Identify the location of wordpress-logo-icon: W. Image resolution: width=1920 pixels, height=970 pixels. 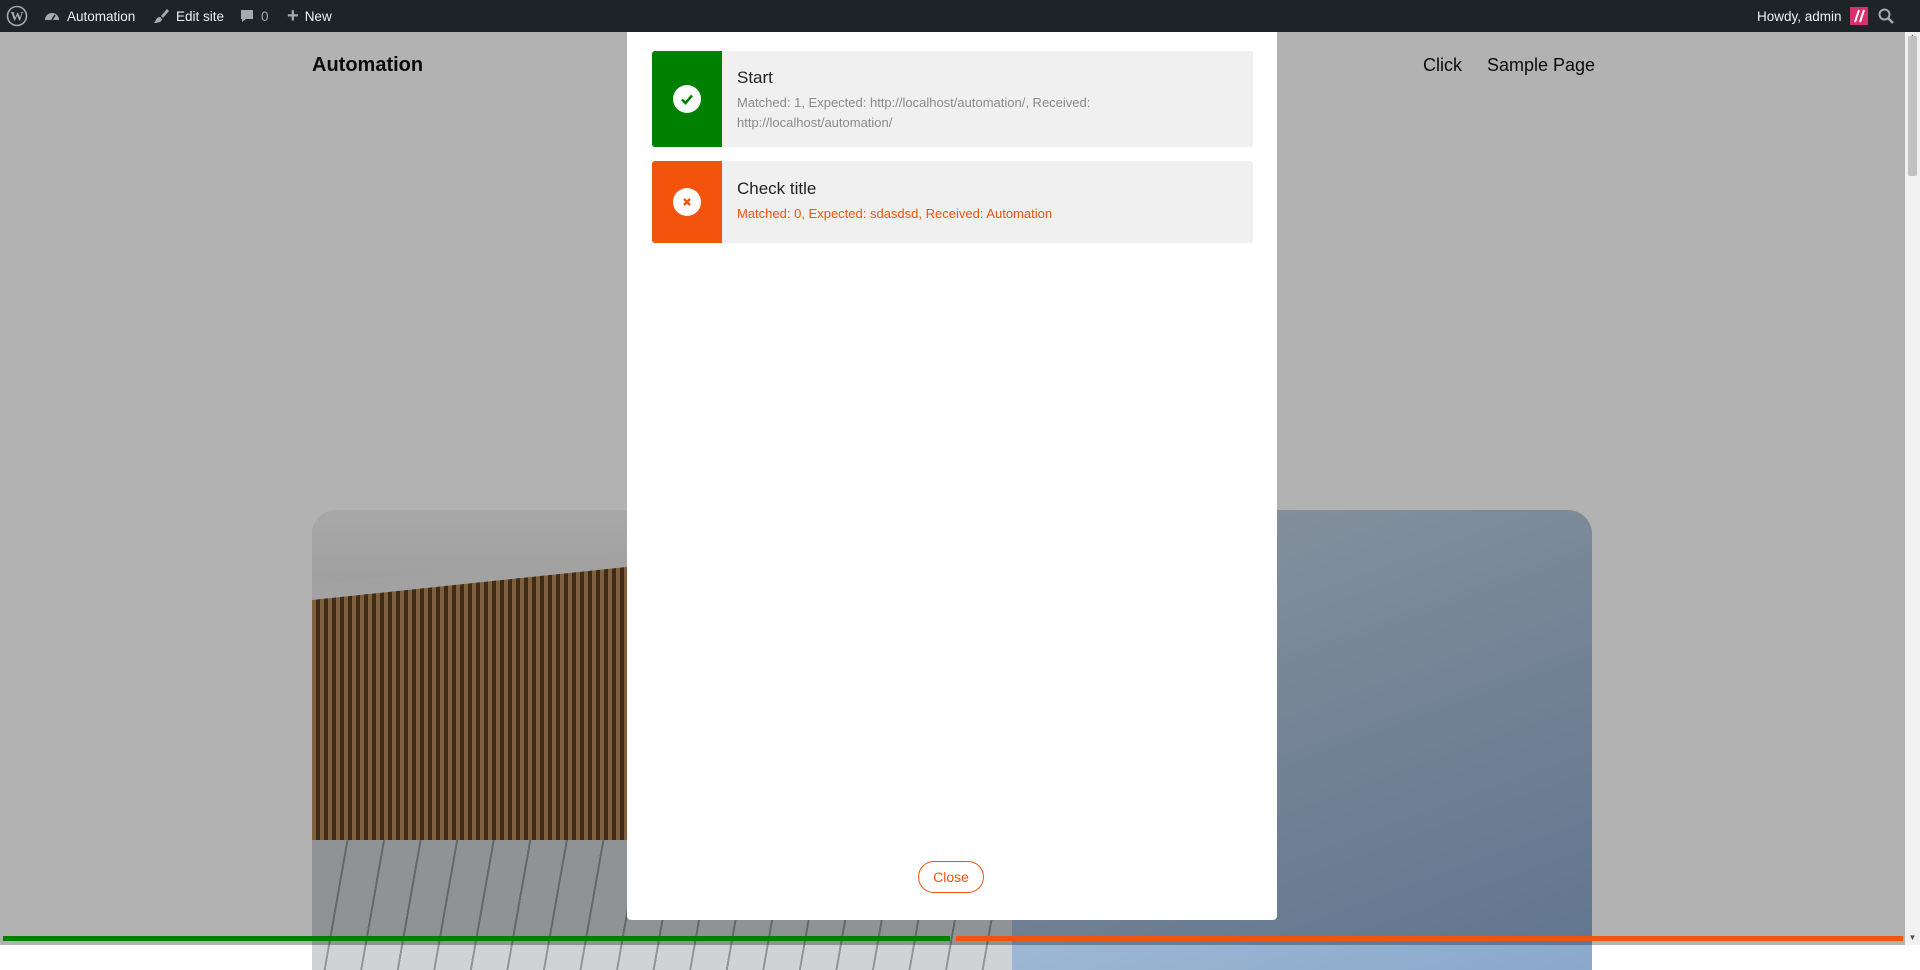
(17, 16).